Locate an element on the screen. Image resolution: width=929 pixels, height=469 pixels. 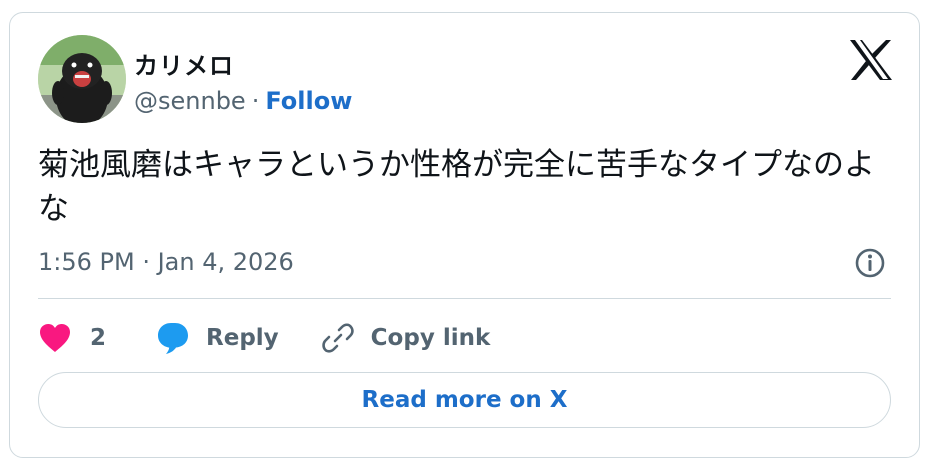
avatar is located at coordinates (82, 79).